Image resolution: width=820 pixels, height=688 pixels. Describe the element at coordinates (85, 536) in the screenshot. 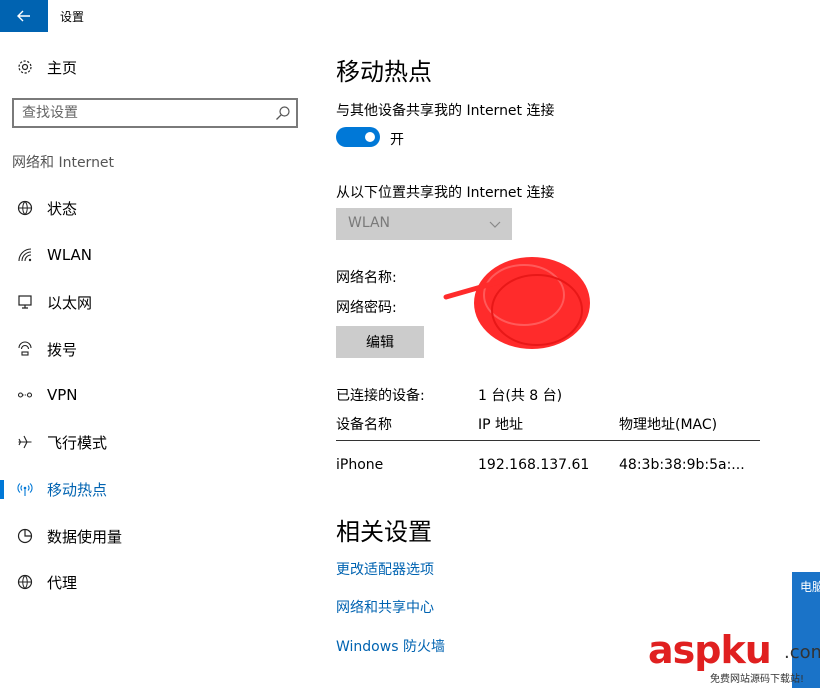

I see `sidebar-item-label: 数据使用量` at that location.